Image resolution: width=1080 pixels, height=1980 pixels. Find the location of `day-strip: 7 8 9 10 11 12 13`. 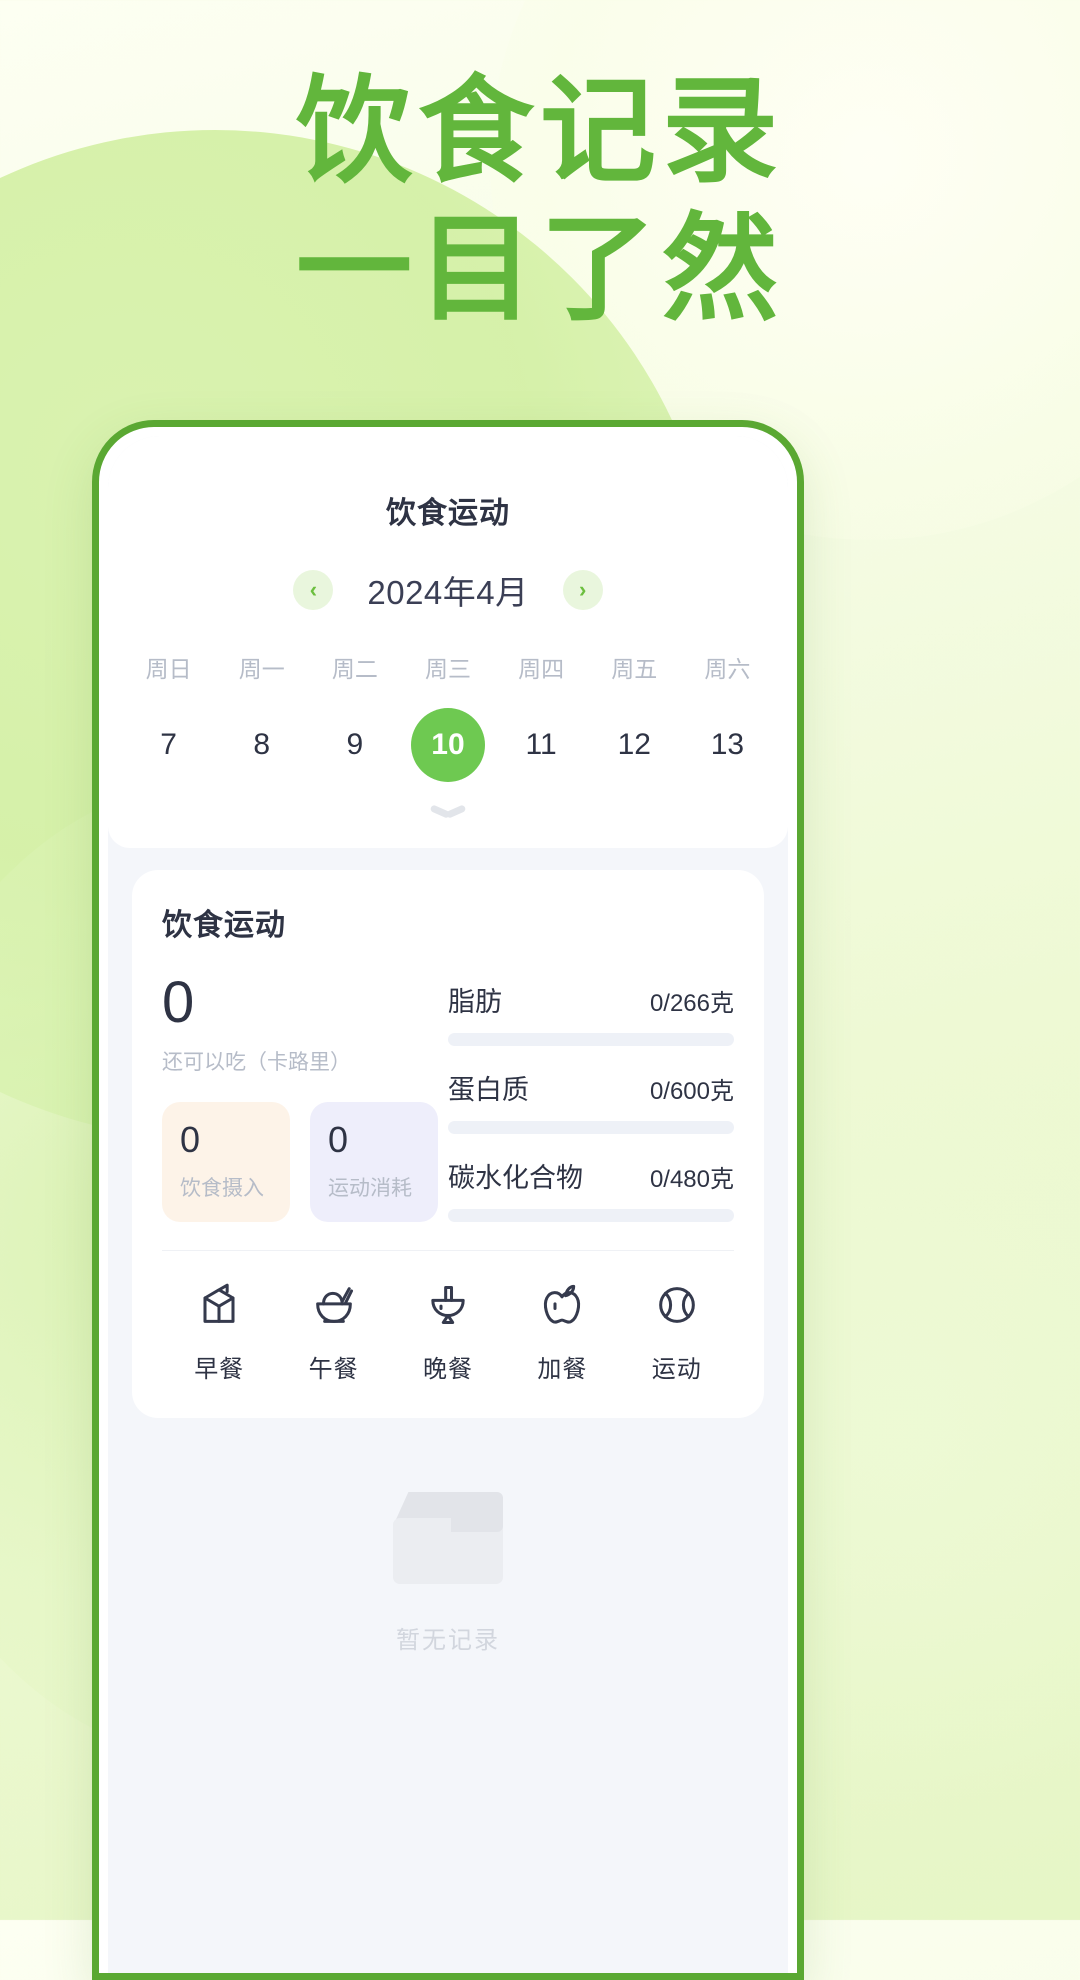

day-strip: 7 8 9 10 11 12 13 is located at coordinates (448, 745).